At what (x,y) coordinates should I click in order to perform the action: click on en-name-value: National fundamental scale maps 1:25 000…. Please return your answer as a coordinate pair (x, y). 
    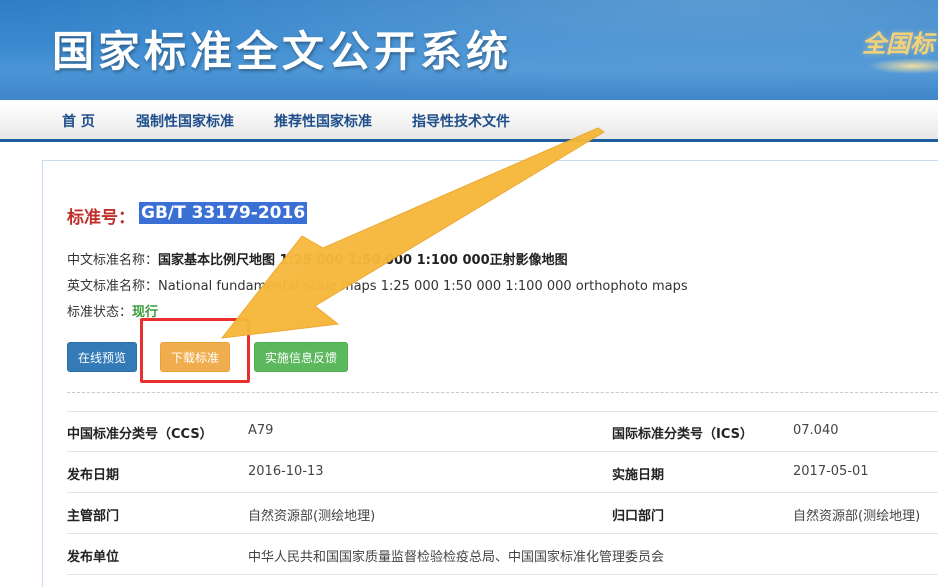
    Looking at the image, I should click on (423, 286).